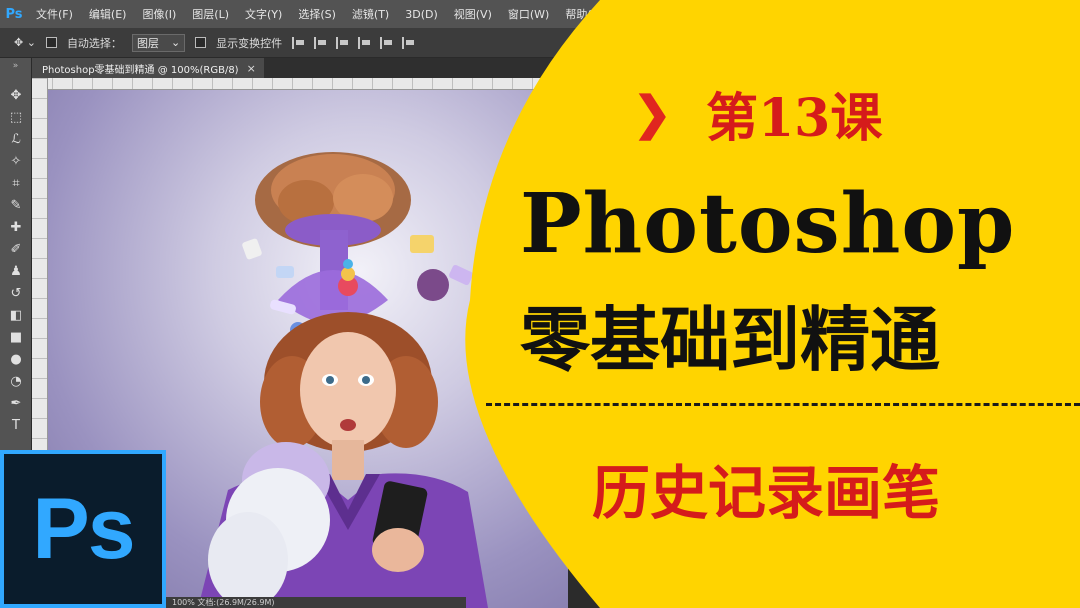  What do you see at coordinates (316, 602) in the screenshot?
I see `status-bar: 100% 文档:(26.9M/26.9M)` at bounding box center [316, 602].